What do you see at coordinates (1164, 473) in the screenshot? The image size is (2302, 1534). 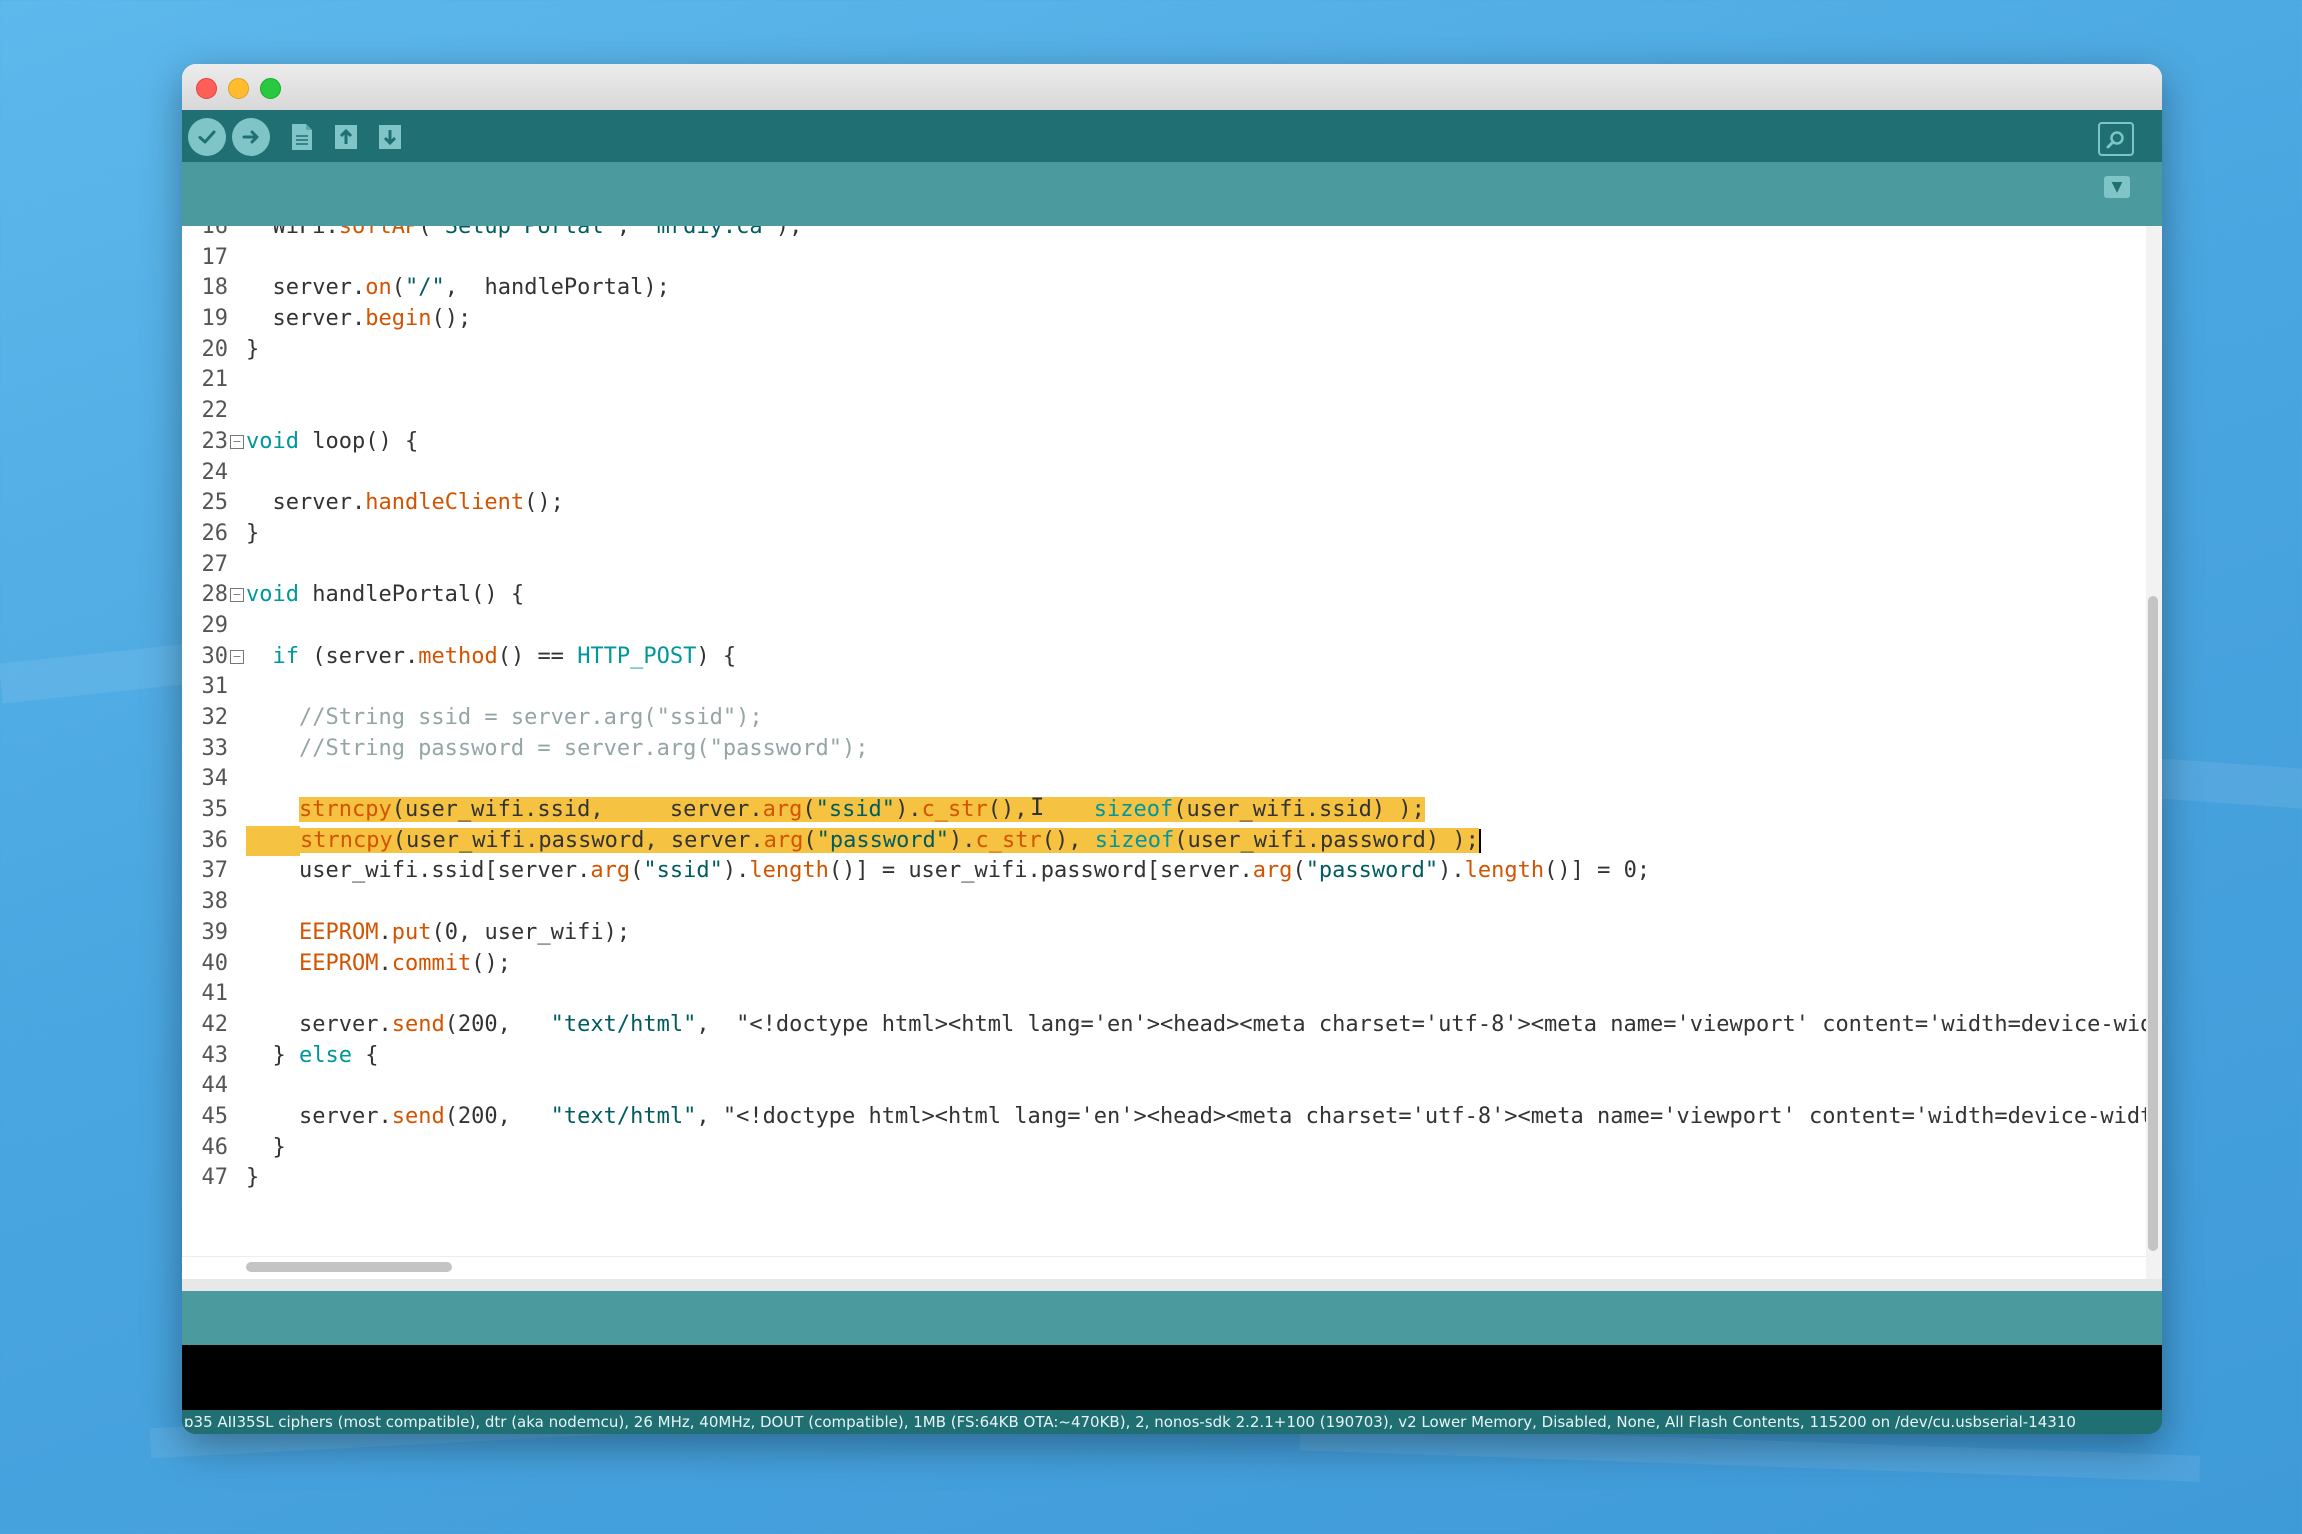 I see `code-line: 24` at bounding box center [1164, 473].